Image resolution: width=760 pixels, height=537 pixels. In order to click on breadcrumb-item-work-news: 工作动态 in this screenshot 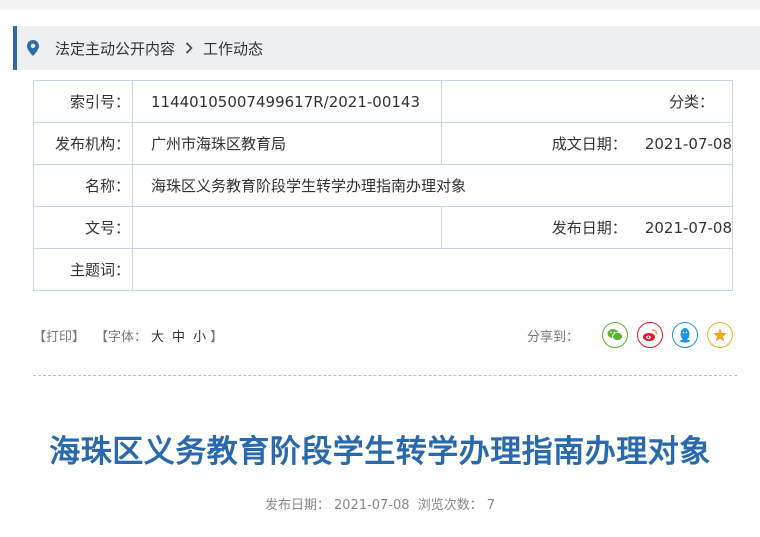, I will do `click(233, 48)`.